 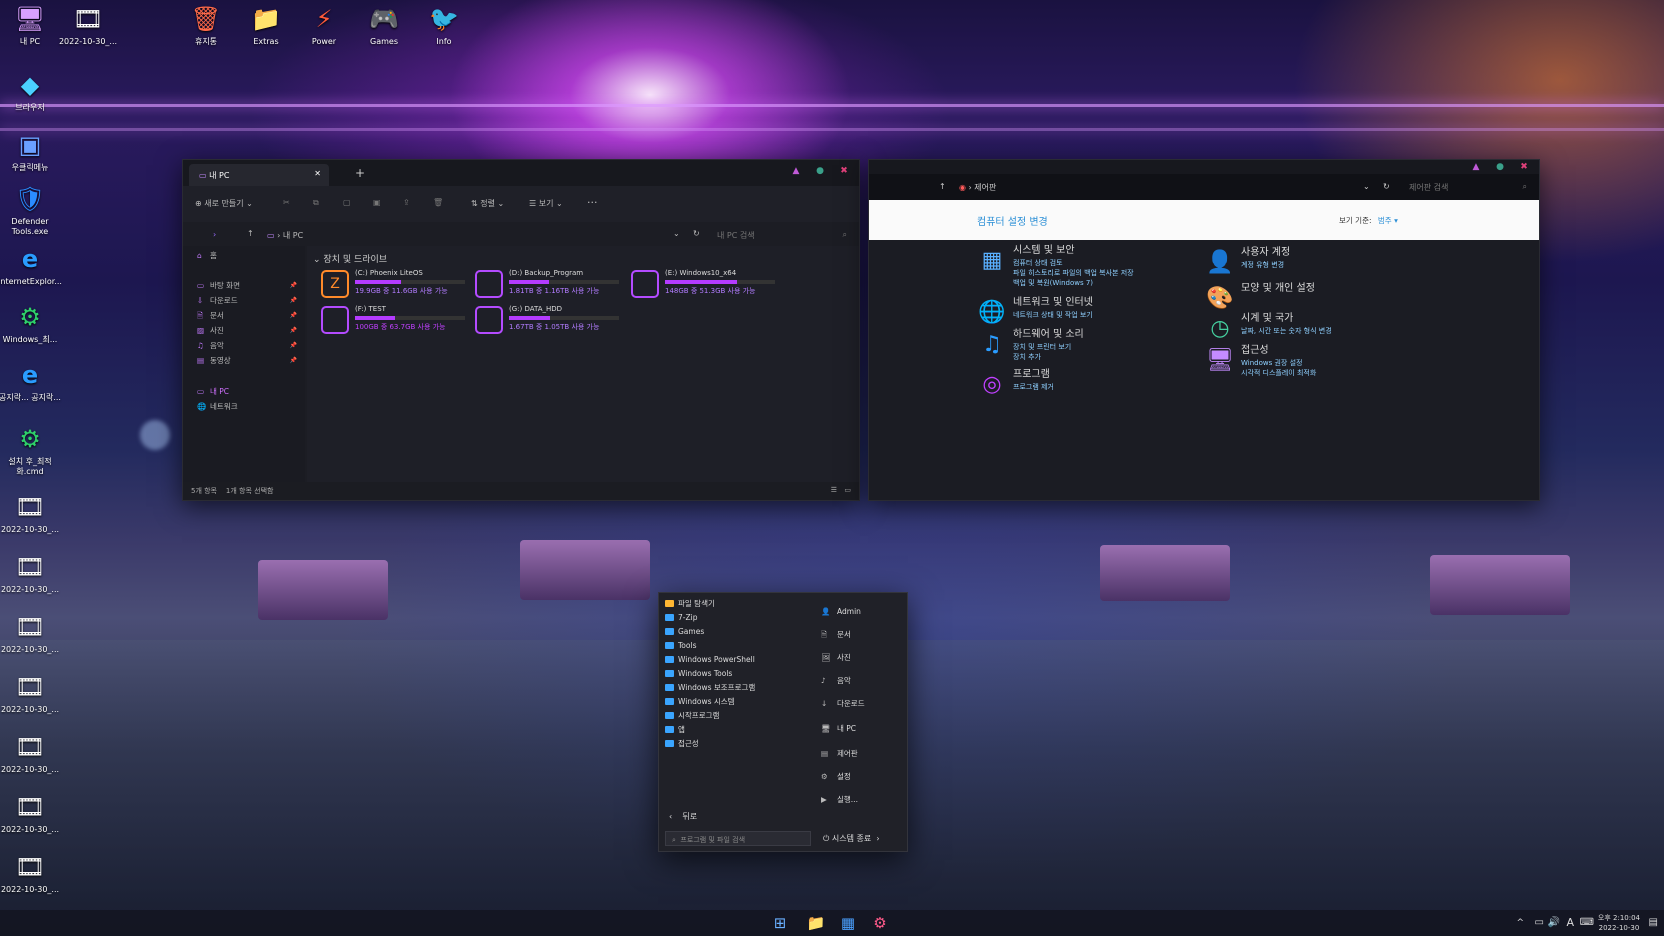 I want to click on address-bar: ◉ › 제어판, so click(x=977, y=187).